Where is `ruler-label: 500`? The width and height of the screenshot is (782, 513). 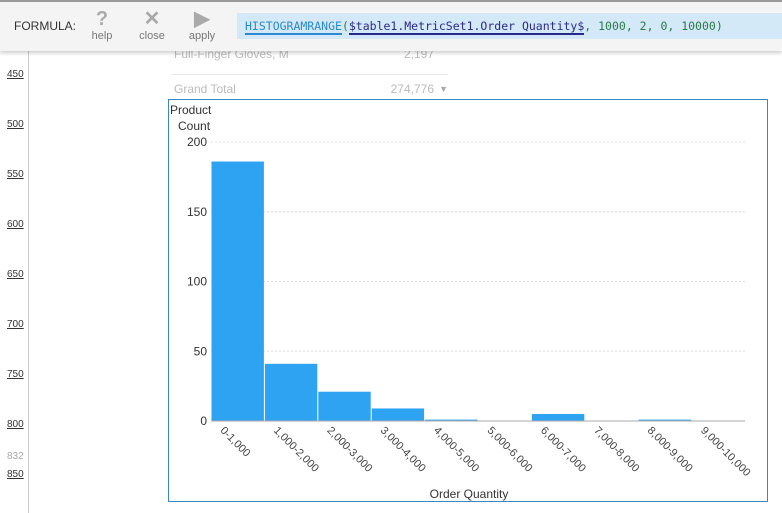 ruler-label: 500 is located at coordinates (15, 124).